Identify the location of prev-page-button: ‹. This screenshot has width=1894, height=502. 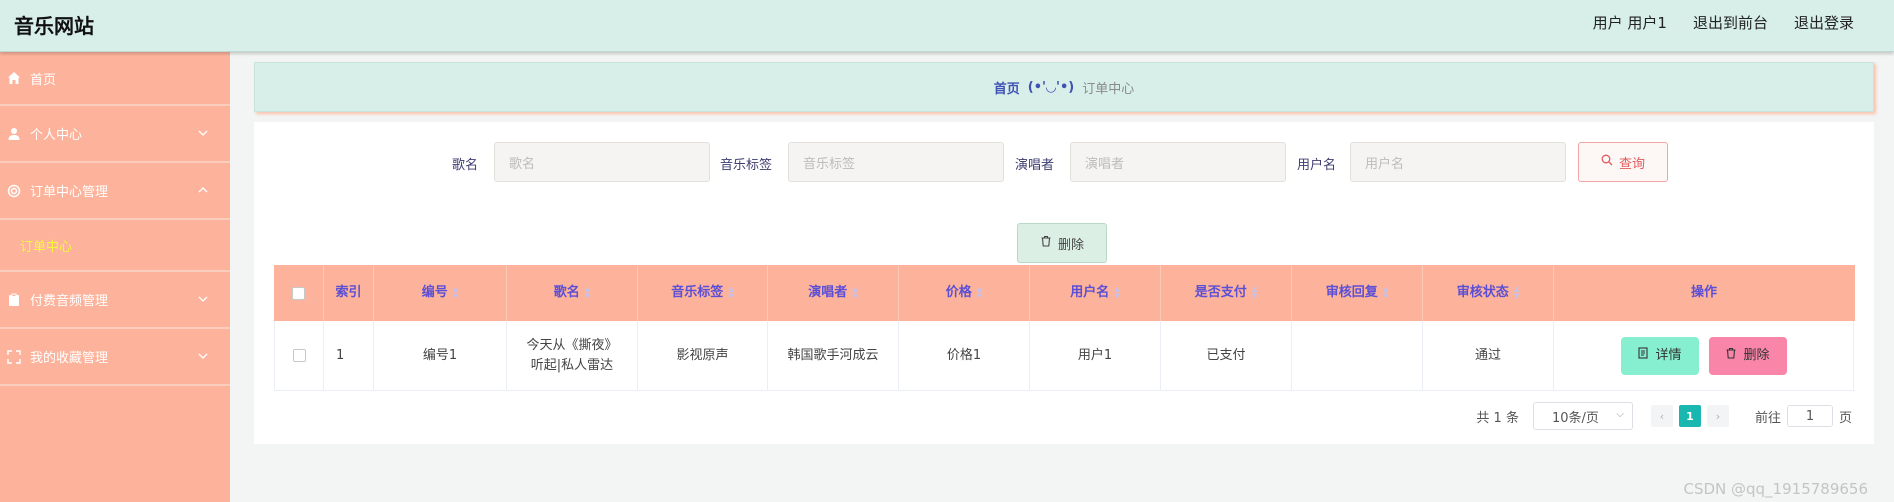
(1661, 416).